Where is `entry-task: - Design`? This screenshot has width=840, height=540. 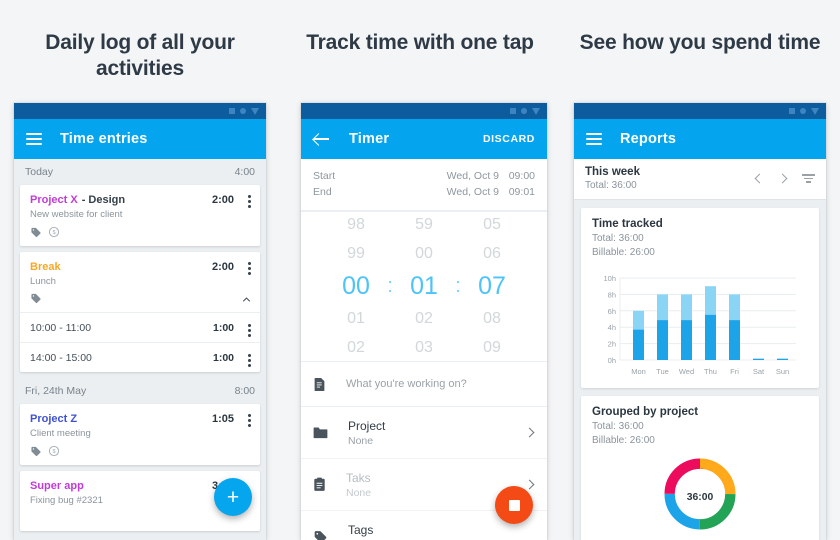
entry-task: - Design is located at coordinates (103, 200).